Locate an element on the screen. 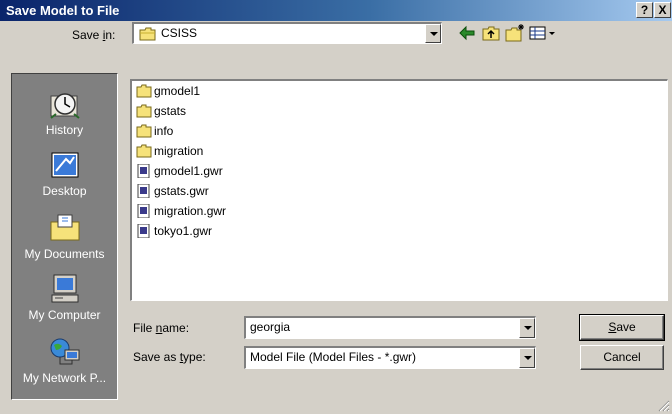  view-menu-icon is located at coordinates (543, 33).